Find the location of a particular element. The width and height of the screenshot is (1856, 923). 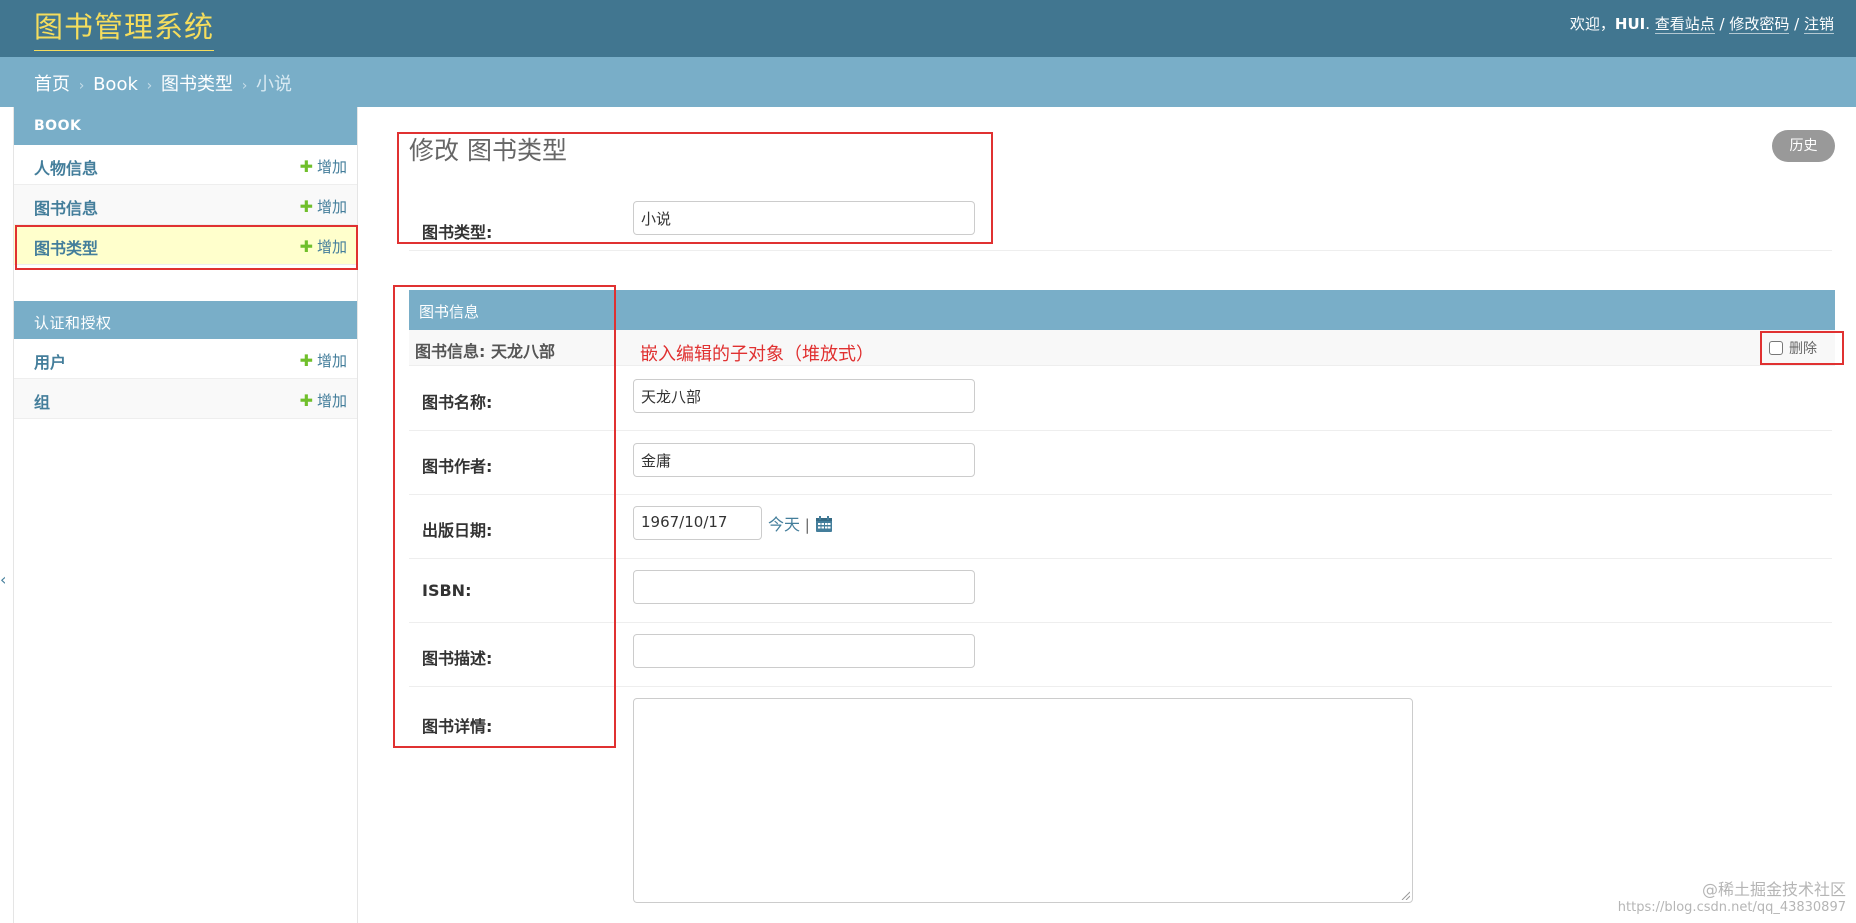

book-author-input: 金庸 is located at coordinates (804, 460).